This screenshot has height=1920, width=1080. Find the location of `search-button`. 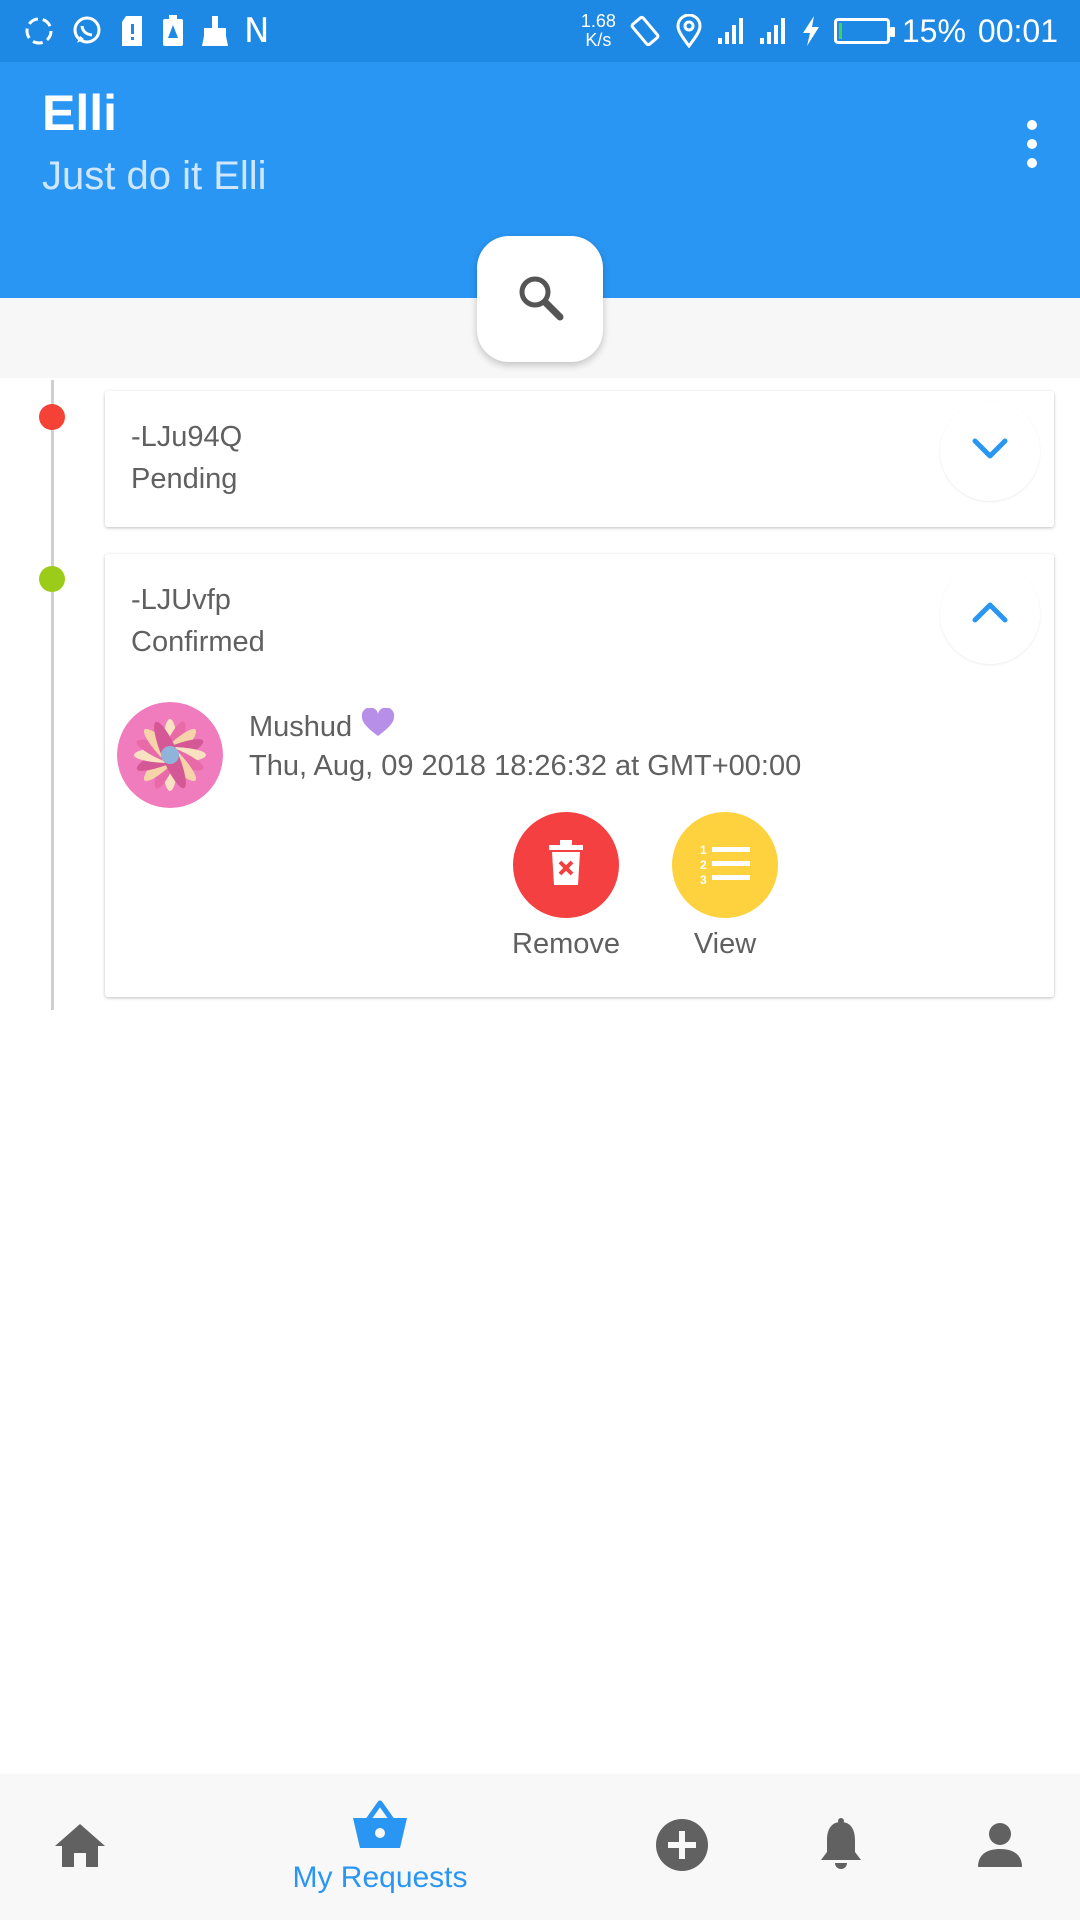

search-button is located at coordinates (540, 299).